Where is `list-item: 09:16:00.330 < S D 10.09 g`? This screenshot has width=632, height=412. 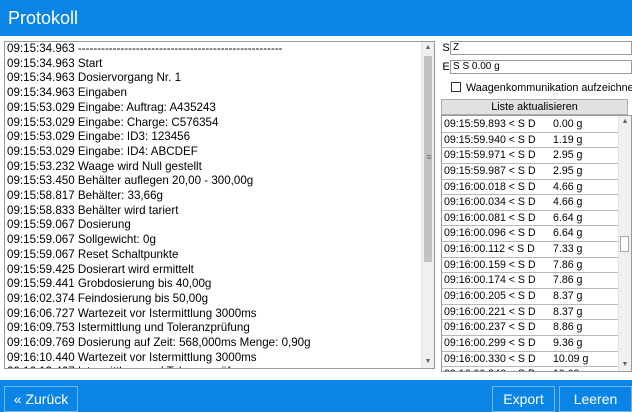 list-item: 09:16:00.330 < S D 10.09 g is located at coordinates (530, 360).